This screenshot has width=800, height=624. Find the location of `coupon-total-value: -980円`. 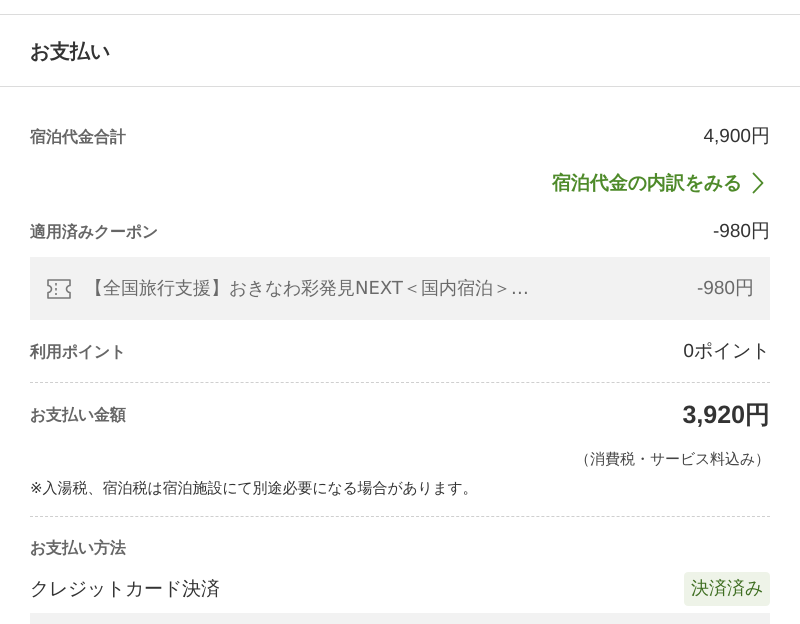

coupon-total-value: -980円 is located at coordinates (741, 232).